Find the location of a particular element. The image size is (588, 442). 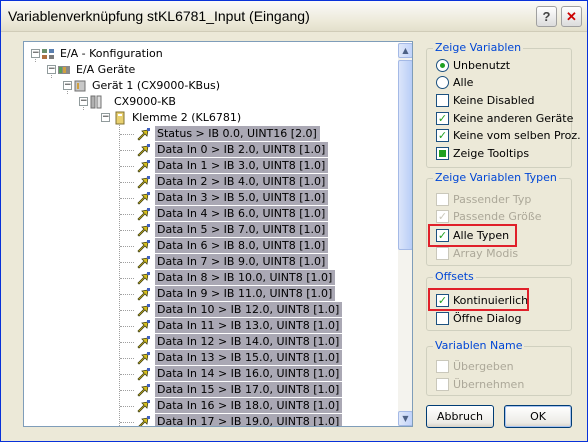

tree-node-root: − E/A - Konfiguration is located at coordinates (204, 54).